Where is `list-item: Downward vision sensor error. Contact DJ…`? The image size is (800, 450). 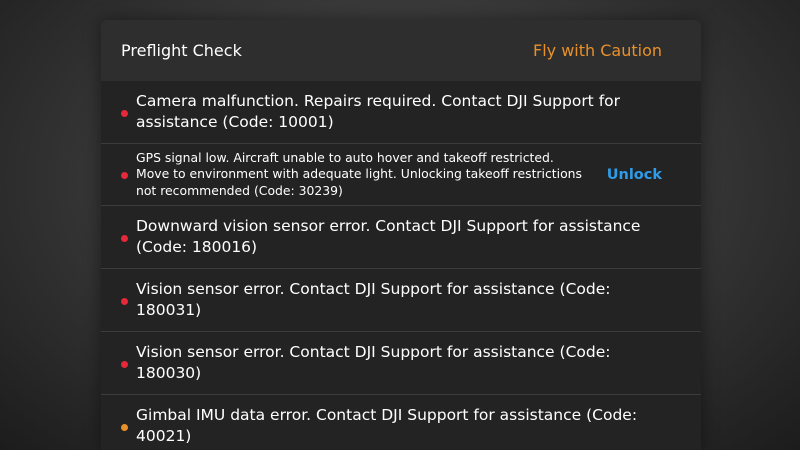 list-item: Downward vision sensor error. Contact DJ… is located at coordinates (401, 237).